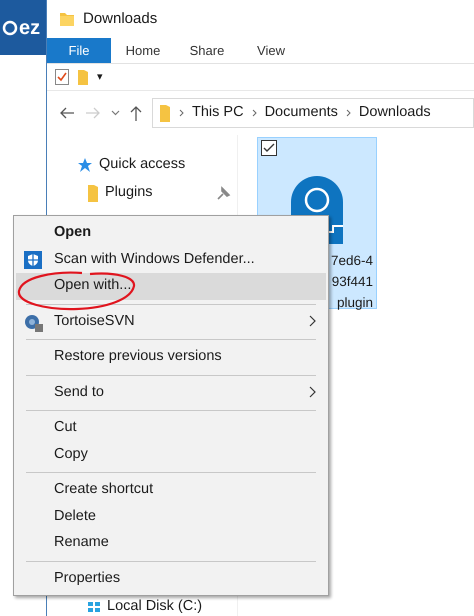  I want to click on drive-icon, so click(94, 607).